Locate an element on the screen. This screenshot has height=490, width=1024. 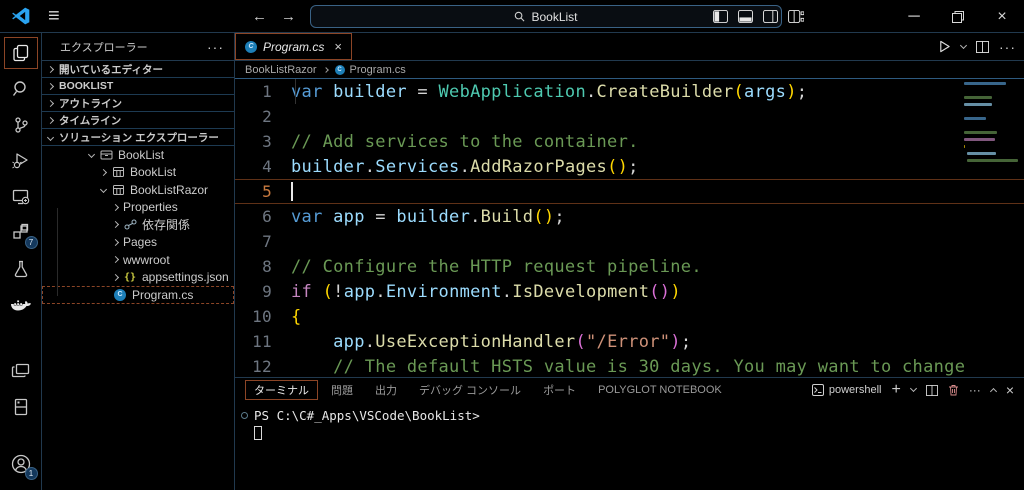
close-panel-icon: × is located at coordinates (1010, 390).